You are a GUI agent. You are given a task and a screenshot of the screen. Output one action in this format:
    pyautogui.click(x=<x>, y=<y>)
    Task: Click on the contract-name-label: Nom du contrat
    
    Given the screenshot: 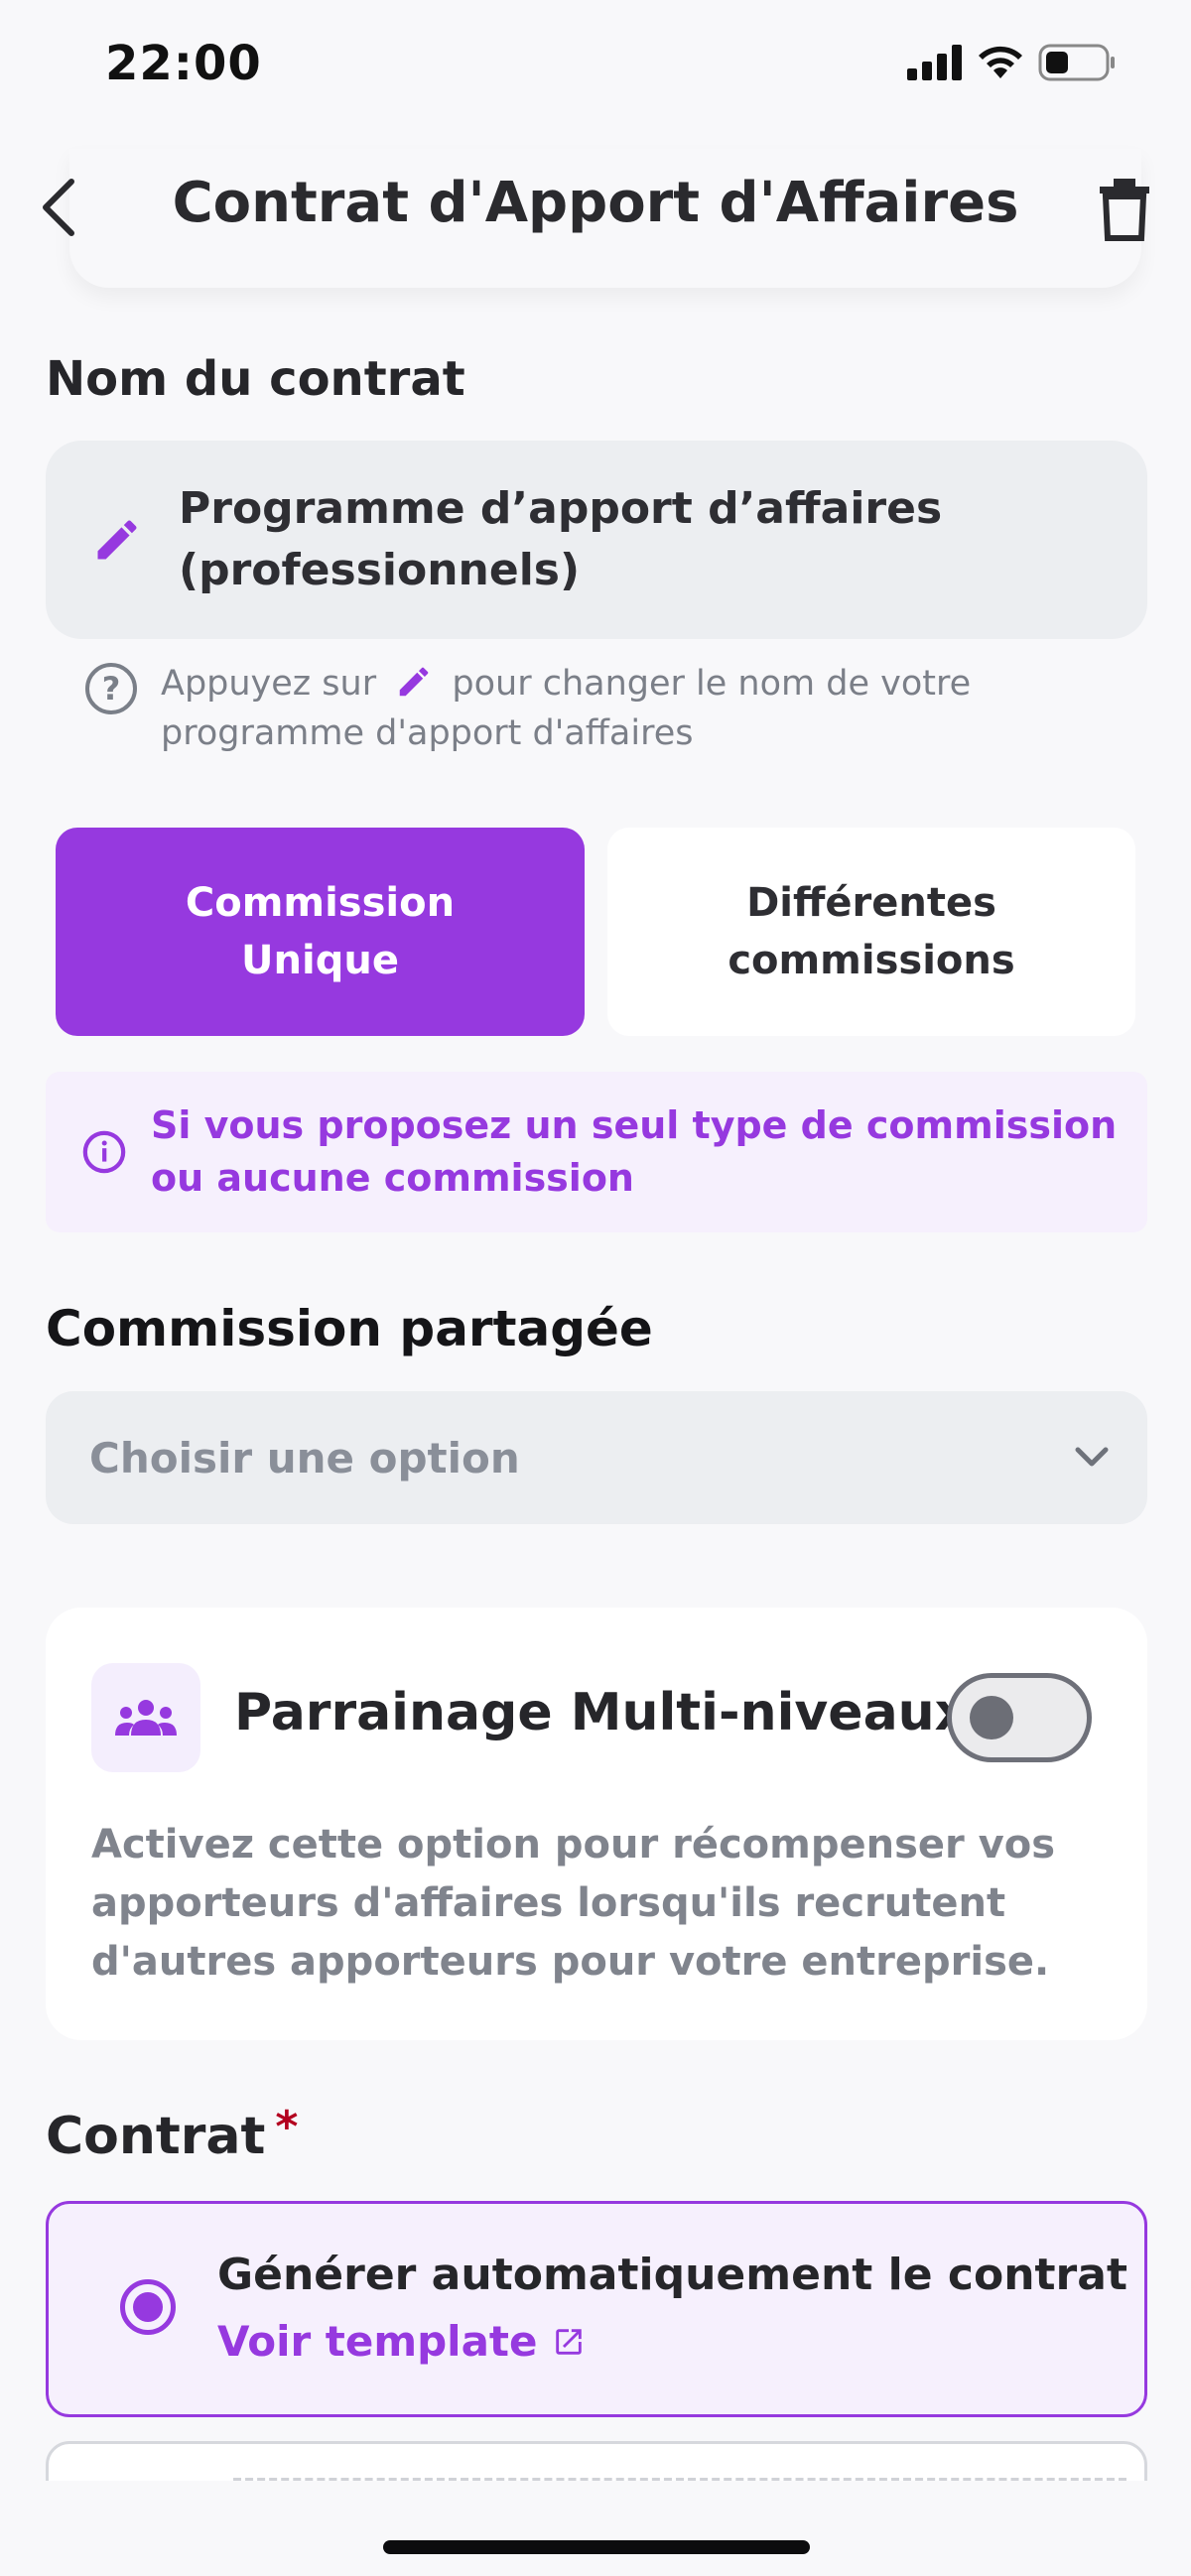 What is the action you would take?
    pyautogui.click(x=255, y=379)
    